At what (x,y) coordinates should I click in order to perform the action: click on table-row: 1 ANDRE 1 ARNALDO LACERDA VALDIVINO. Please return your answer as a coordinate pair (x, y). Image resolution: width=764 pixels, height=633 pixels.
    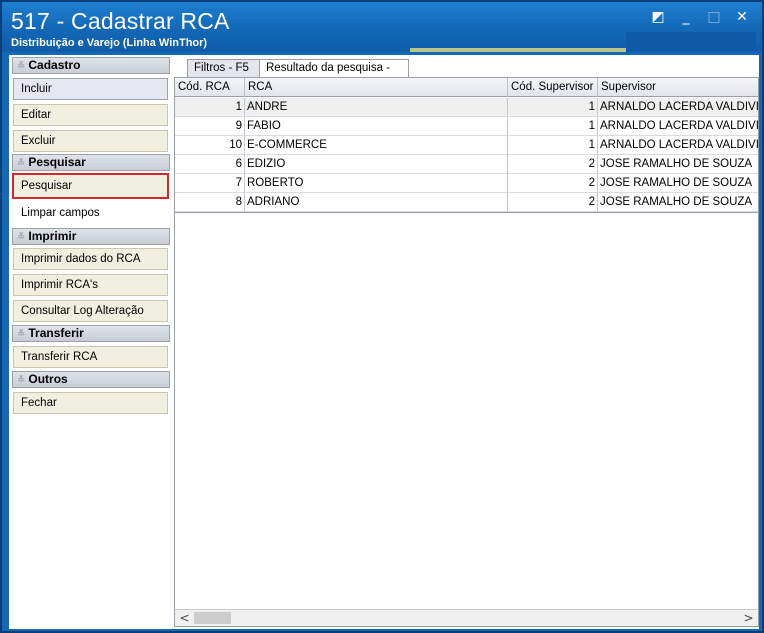
    Looking at the image, I should click on (466, 107).